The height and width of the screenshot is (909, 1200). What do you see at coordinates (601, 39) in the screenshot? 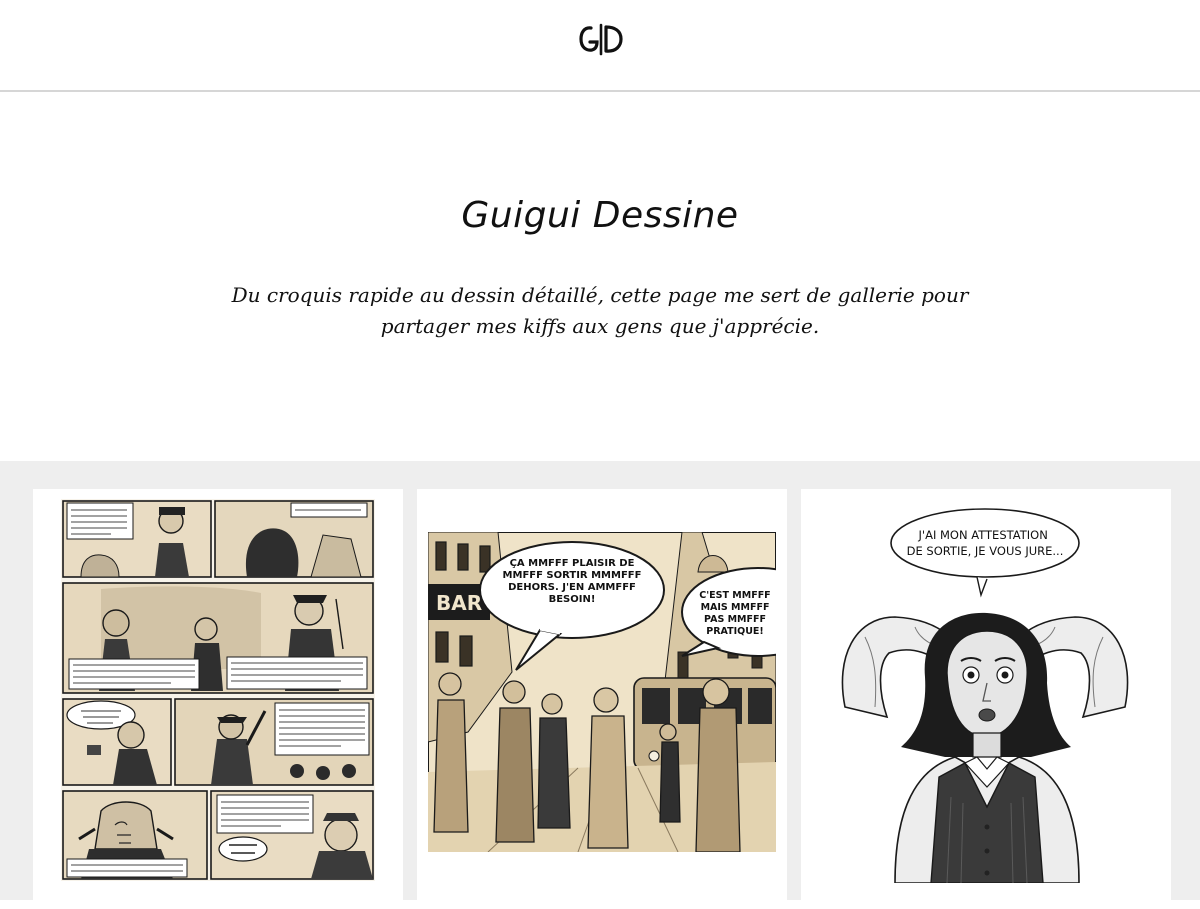
I see `site-logo-icon` at bounding box center [601, 39].